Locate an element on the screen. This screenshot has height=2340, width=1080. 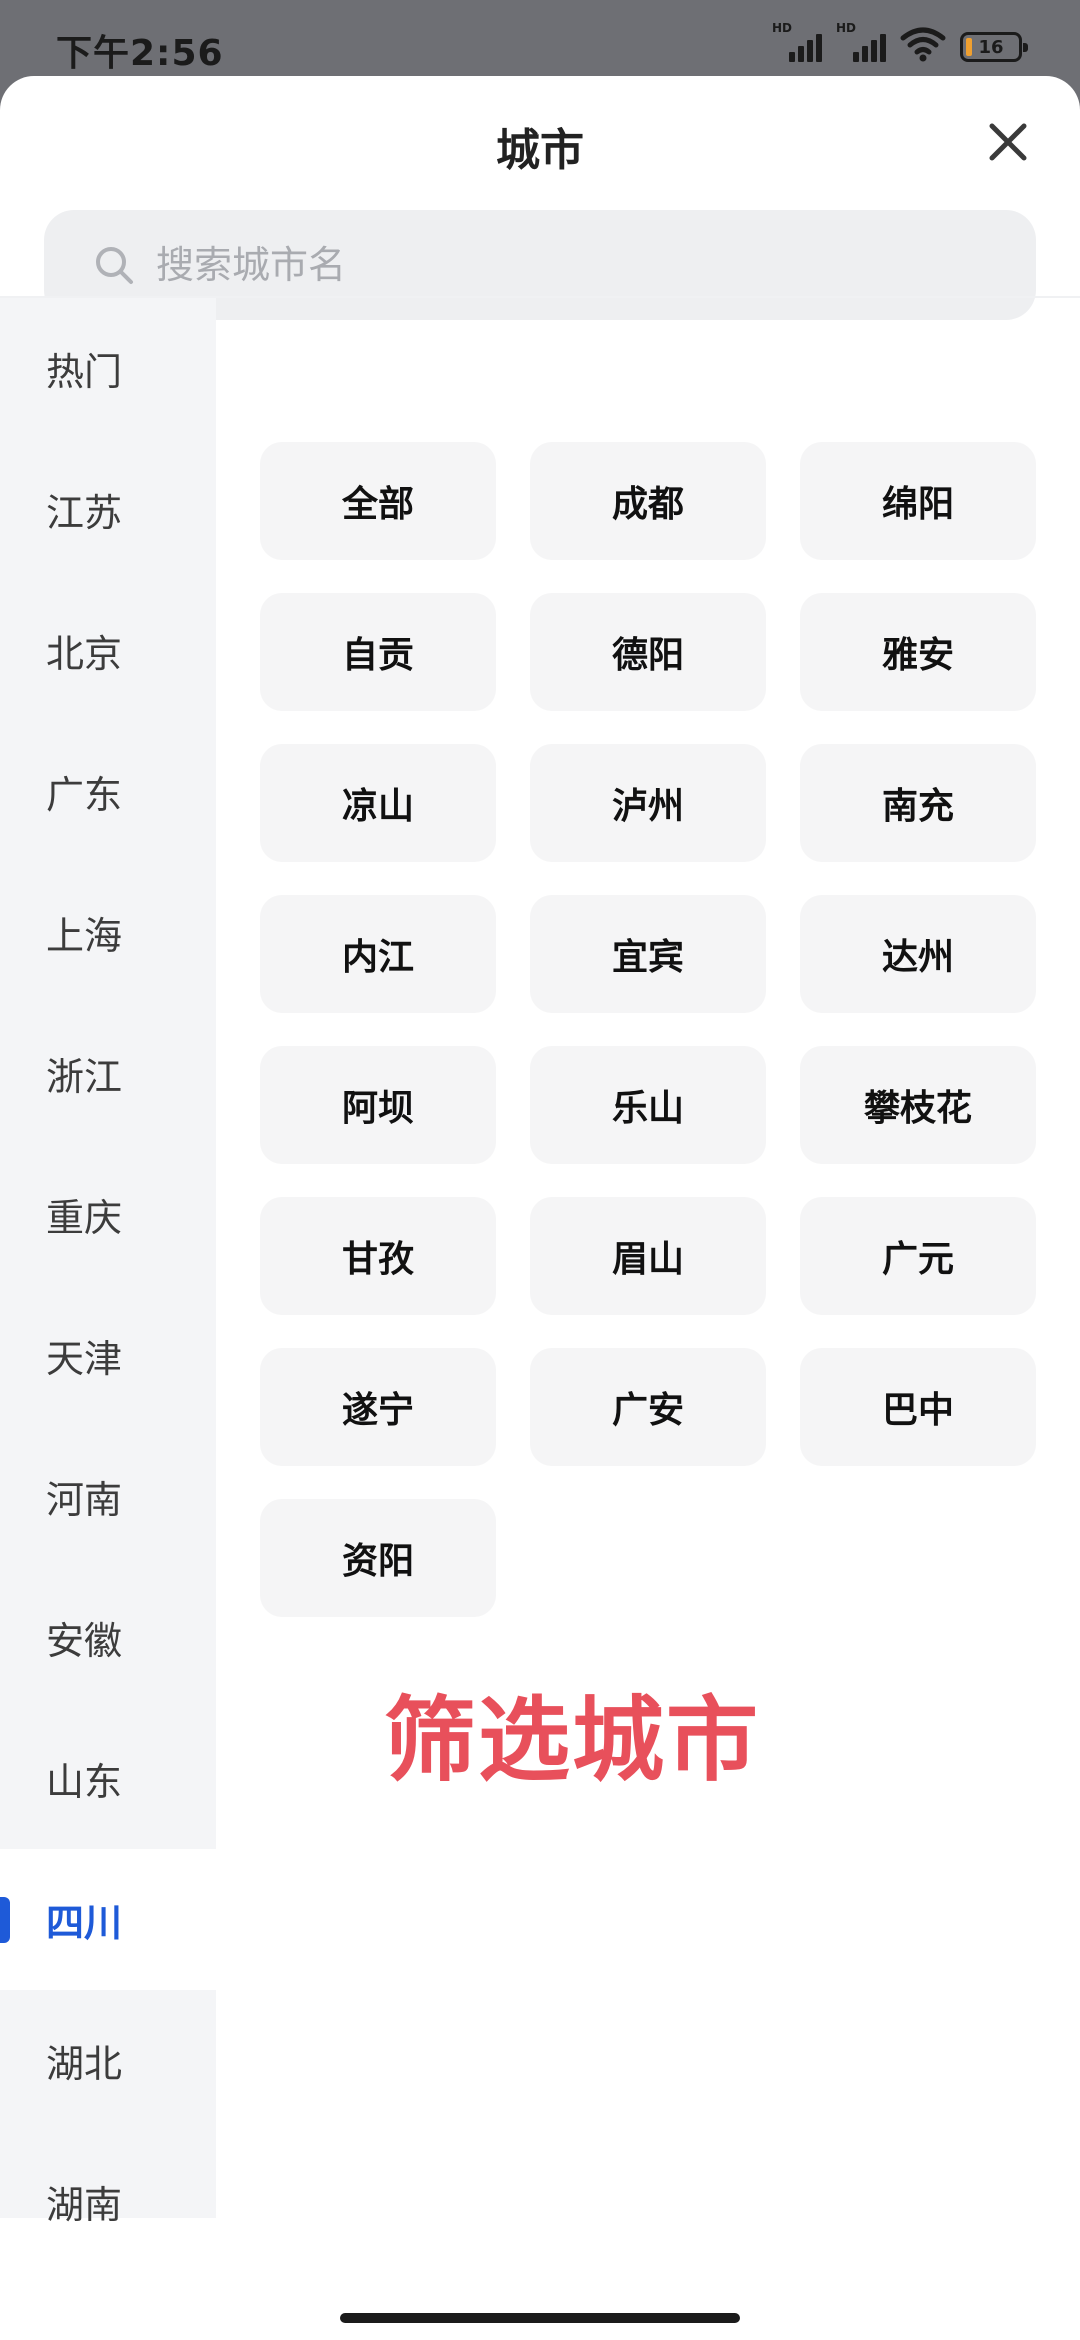
sidebar-item-hunan: 湖南 is located at coordinates (108, 2201).